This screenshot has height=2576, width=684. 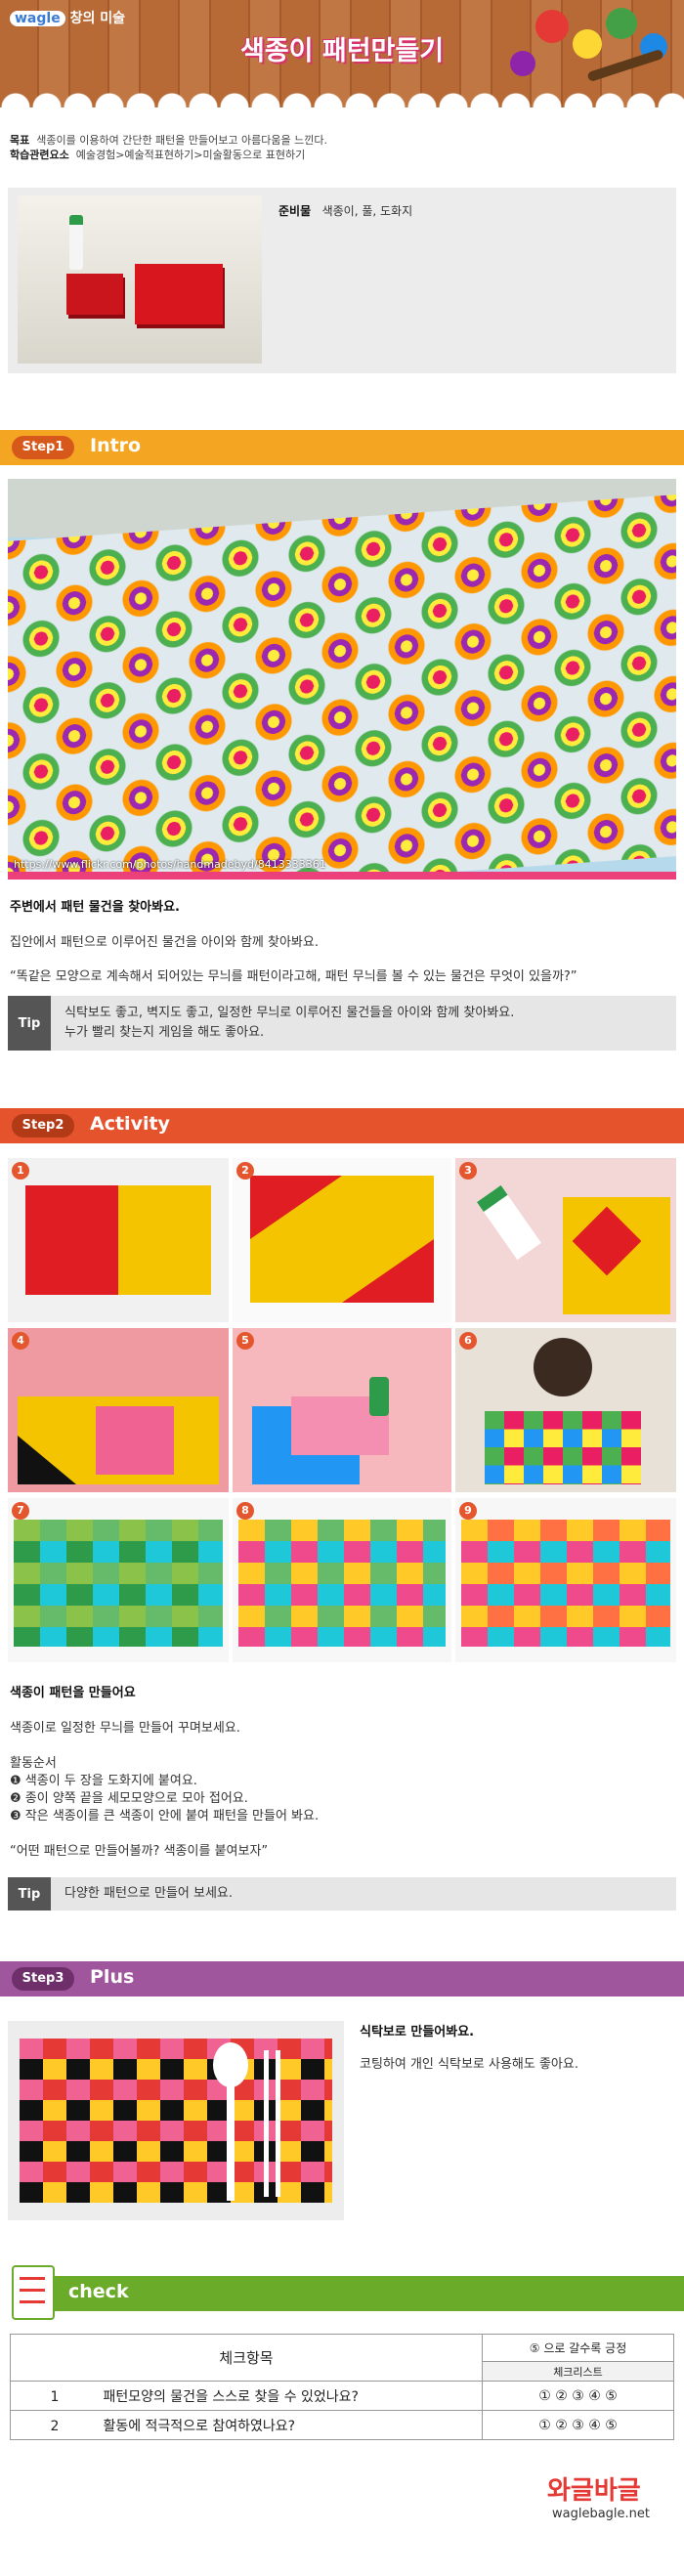 What do you see at coordinates (149, 1893) in the screenshot?
I see `tip-text: 다양한 패턴으로 만들어 보세요.` at bounding box center [149, 1893].